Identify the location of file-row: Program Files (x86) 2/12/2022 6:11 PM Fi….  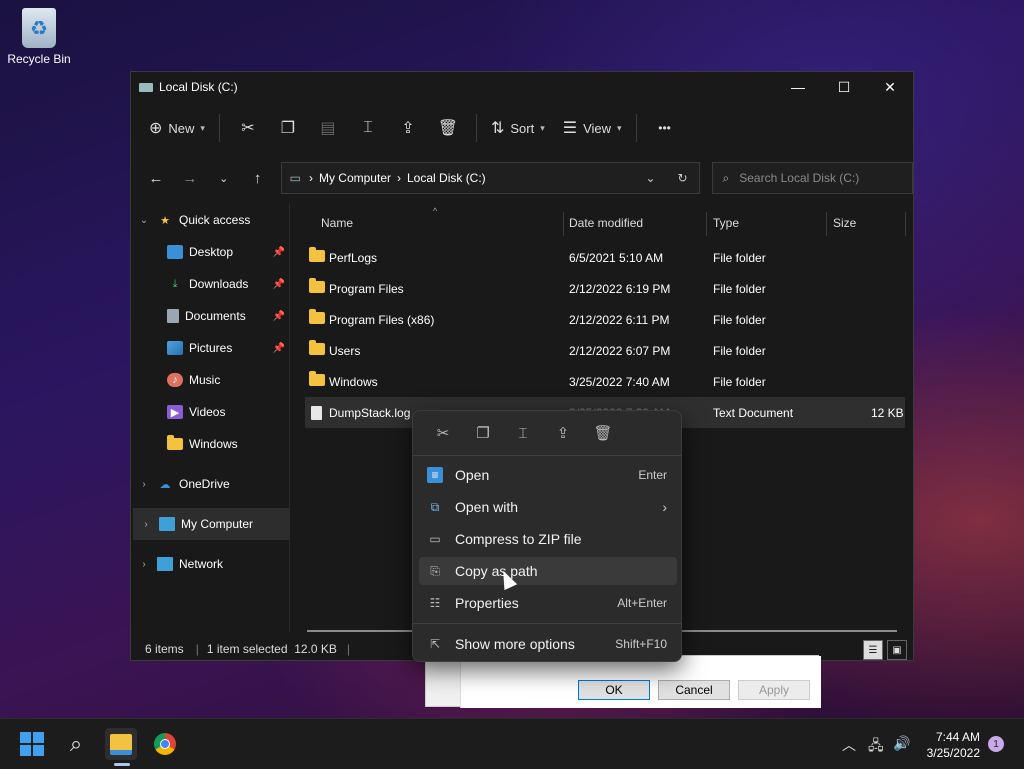
(605, 319).